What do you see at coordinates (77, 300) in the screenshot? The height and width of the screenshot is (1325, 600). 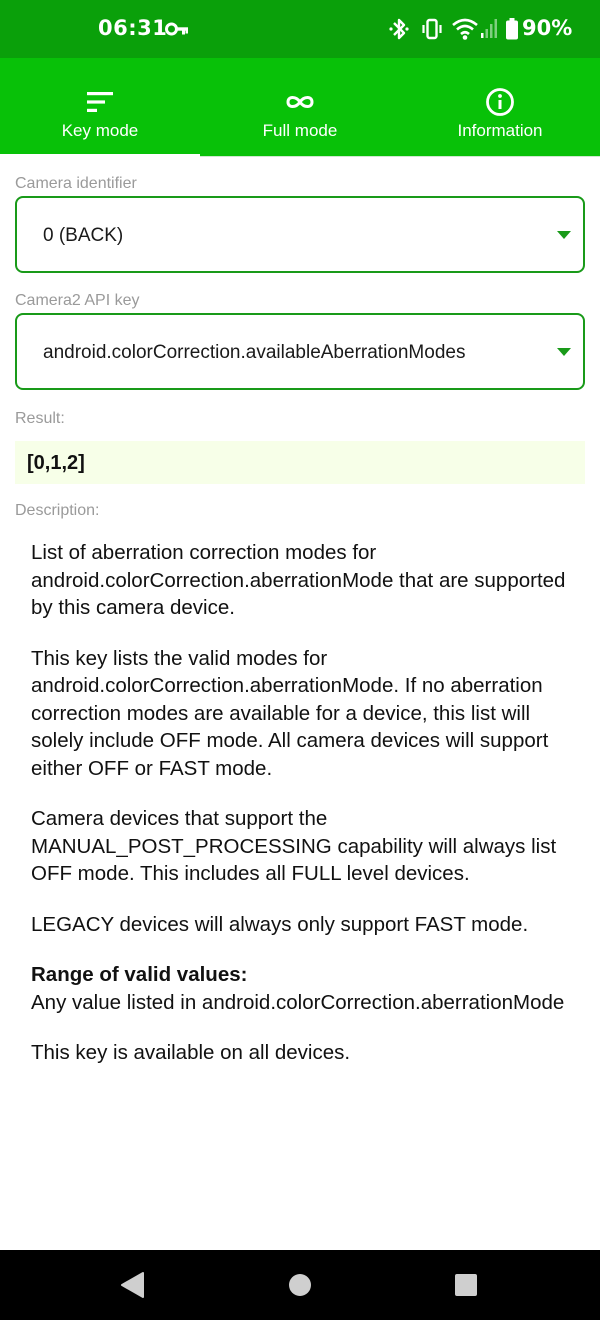 I see `api-key-label: Camera2 API key` at bounding box center [77, 300].